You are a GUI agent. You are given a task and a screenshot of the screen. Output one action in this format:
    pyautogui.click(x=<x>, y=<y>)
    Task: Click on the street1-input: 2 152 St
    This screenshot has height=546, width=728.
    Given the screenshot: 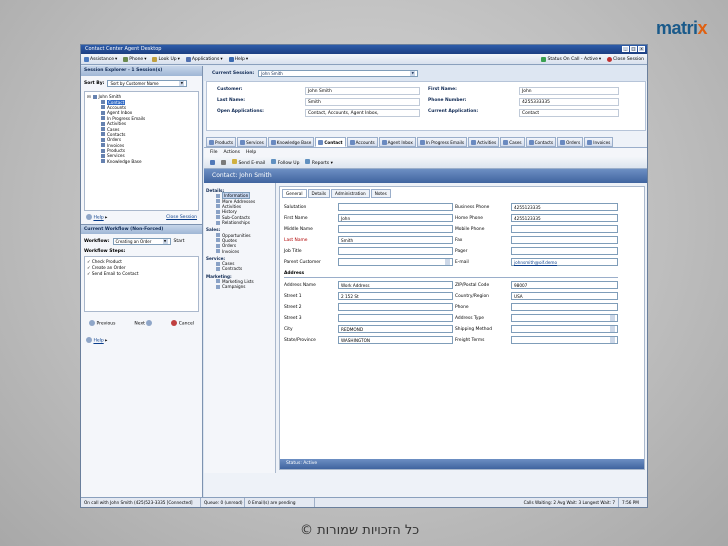 What is the action you would take?
    pyautogui.click(x=395, y=296)
    